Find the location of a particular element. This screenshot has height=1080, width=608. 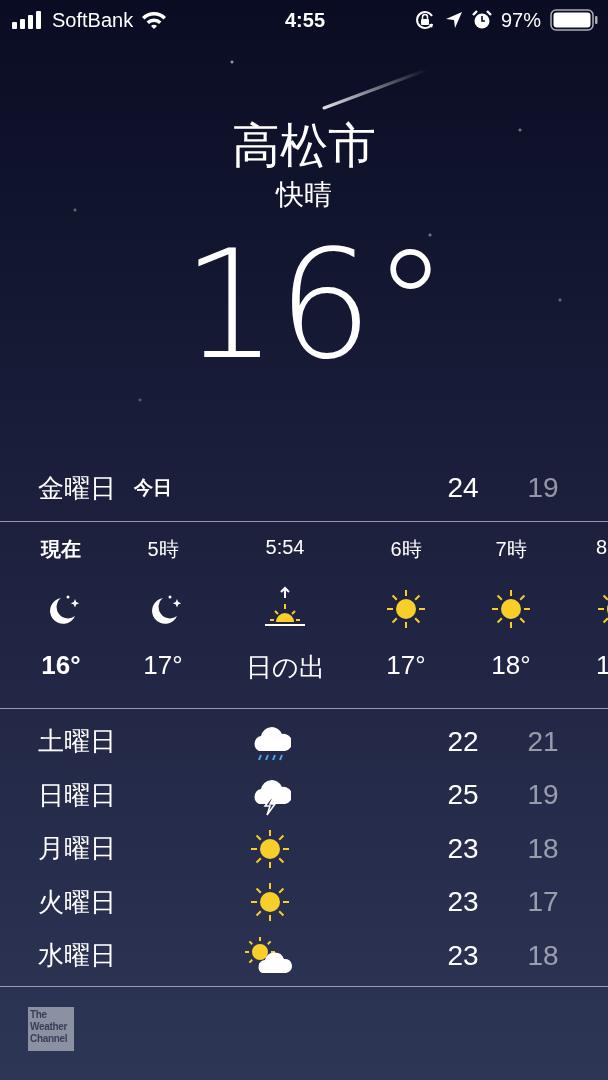

high-temperature: 24 is located at coordinates (463, 488).